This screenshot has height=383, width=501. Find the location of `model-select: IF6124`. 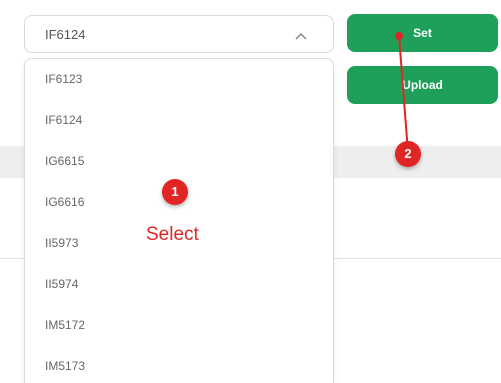

model-select: IF6124 is located at coordinates (179, 34).